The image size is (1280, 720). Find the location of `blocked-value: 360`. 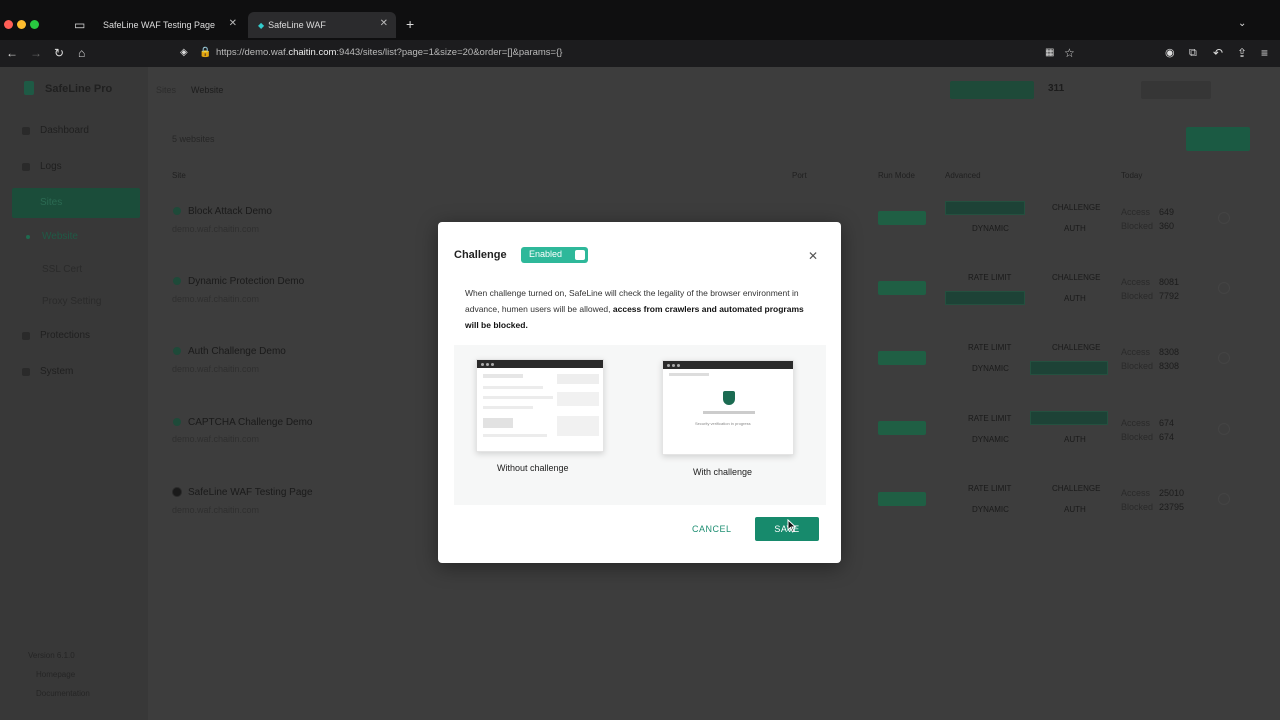

blocked-value: 360 is located at coordinates (1167, 226).